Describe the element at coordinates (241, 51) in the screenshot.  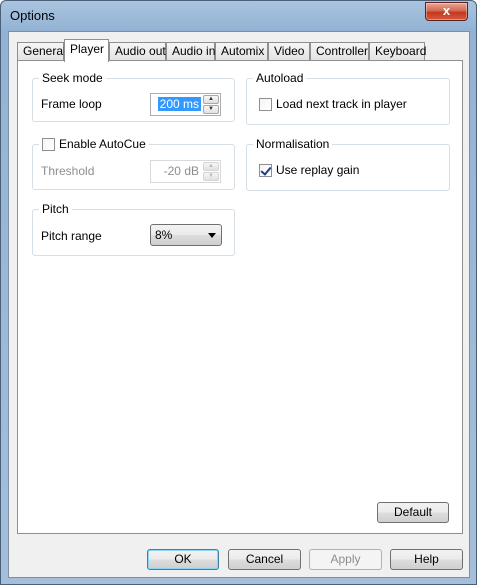
I see `tab-automix: Automix` at that location.